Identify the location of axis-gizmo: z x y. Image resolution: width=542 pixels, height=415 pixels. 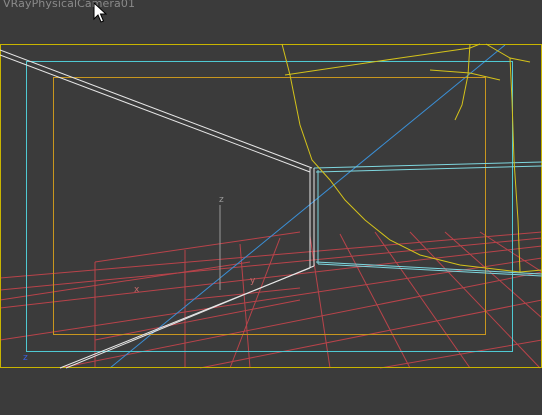
(195, 245).